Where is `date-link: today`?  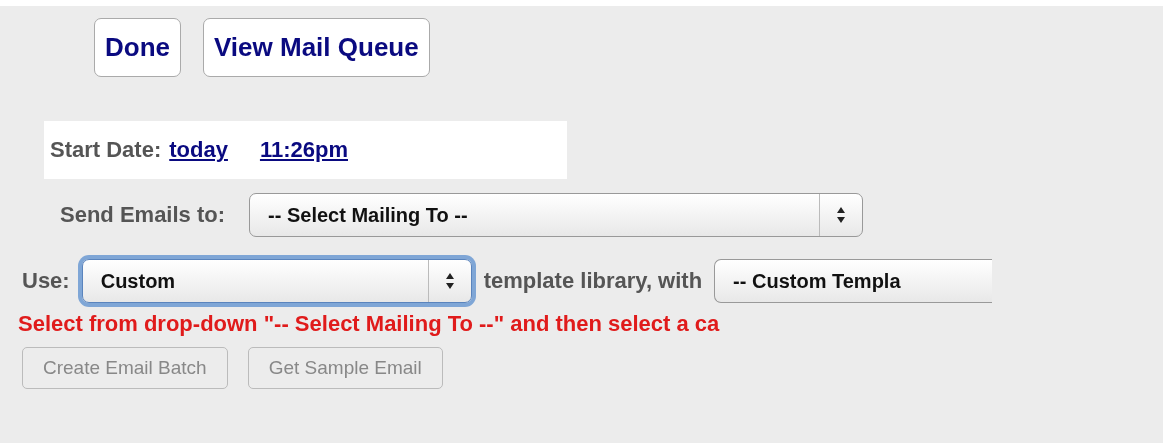 date-link: today is located at coordinates (198, 150).